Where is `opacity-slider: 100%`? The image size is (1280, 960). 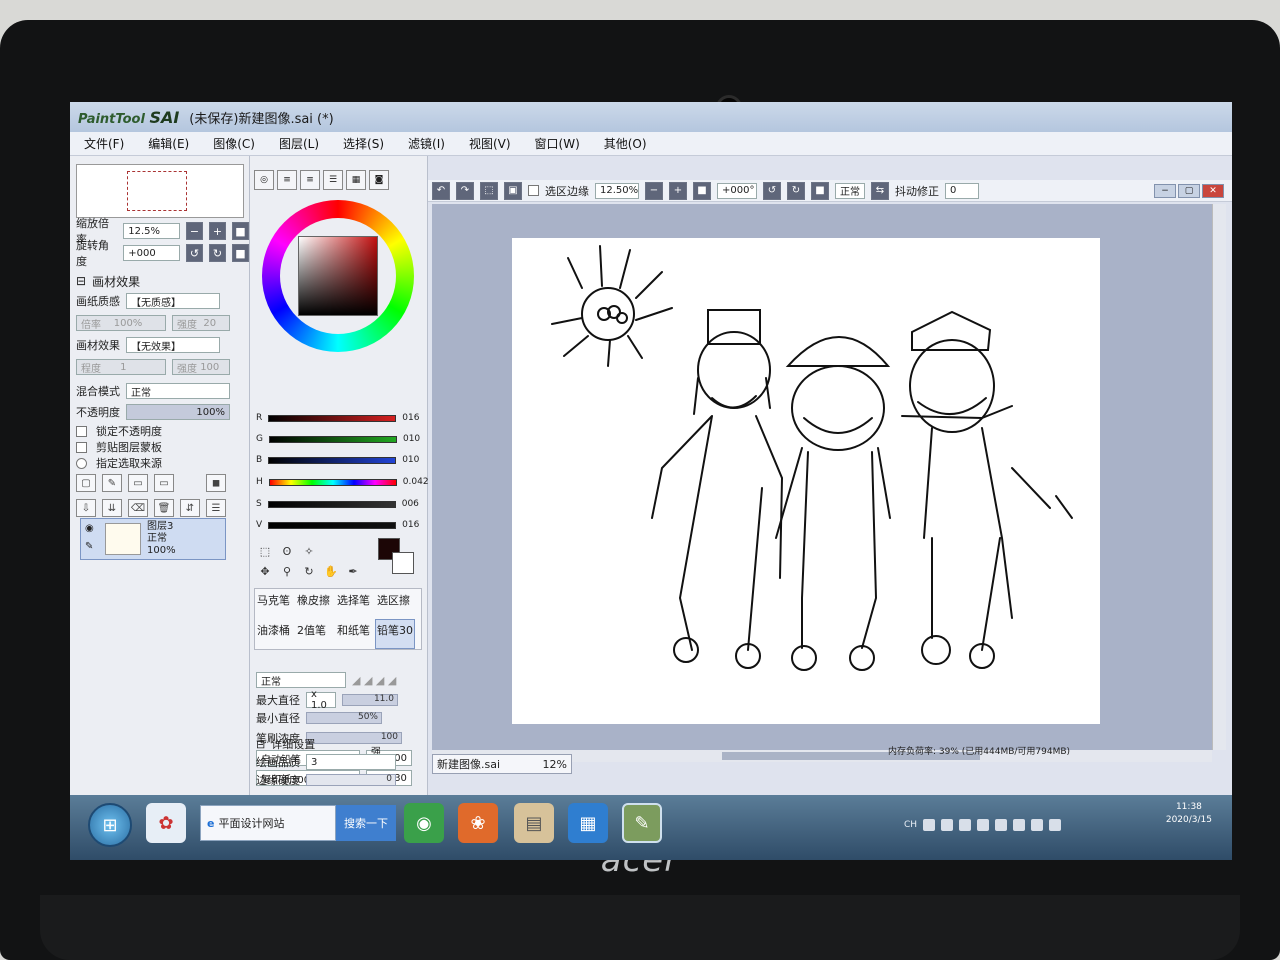
opacity-slider: 100% is located at coordinates (178, 412).